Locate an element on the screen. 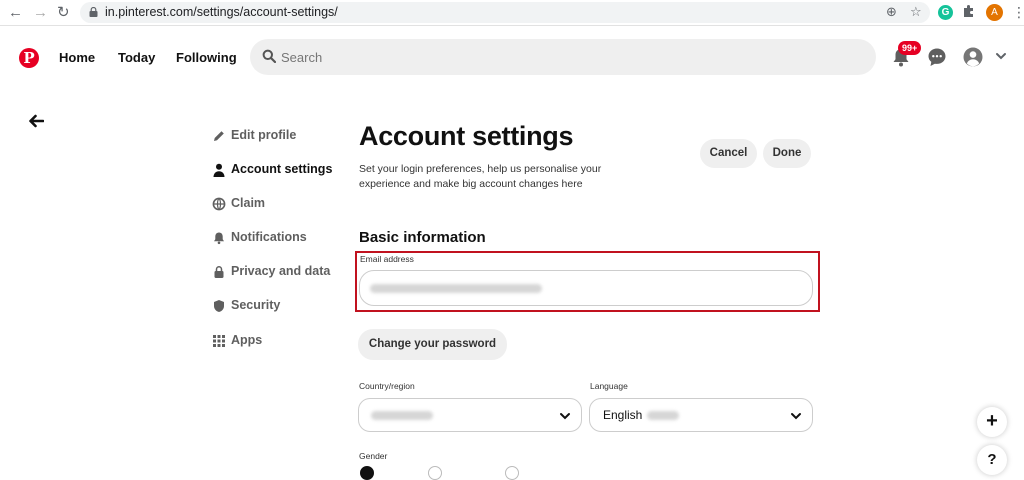 This screenshot has width=1024, height=480. sidebar-item-label: Claim is located at coordinates (248, 203).